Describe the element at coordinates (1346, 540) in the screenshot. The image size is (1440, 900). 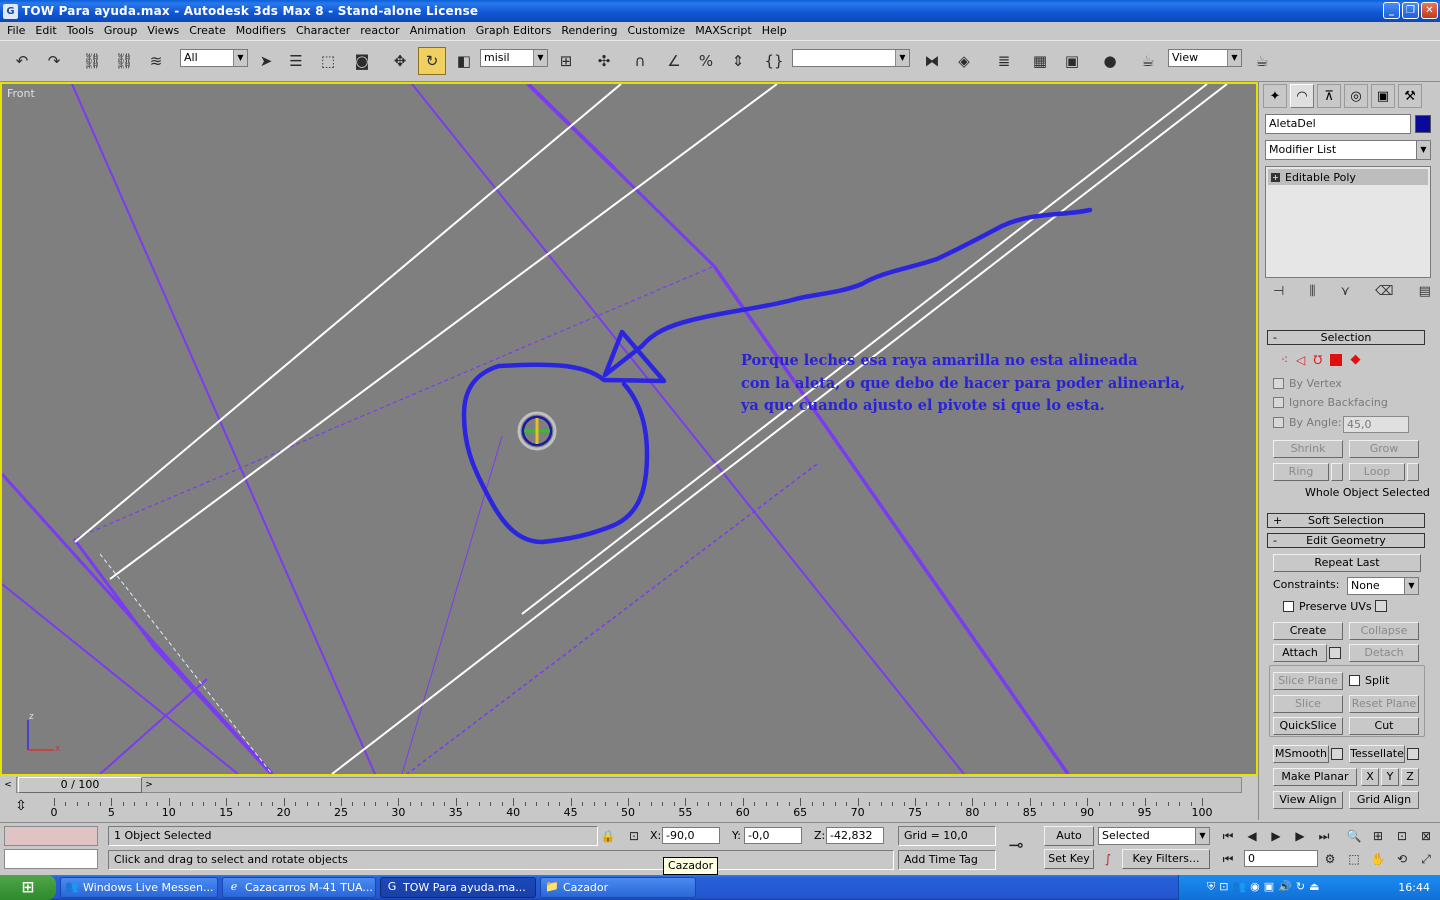
I see `edit-geometry-rollout-header: - Edit Geometry` at that location.